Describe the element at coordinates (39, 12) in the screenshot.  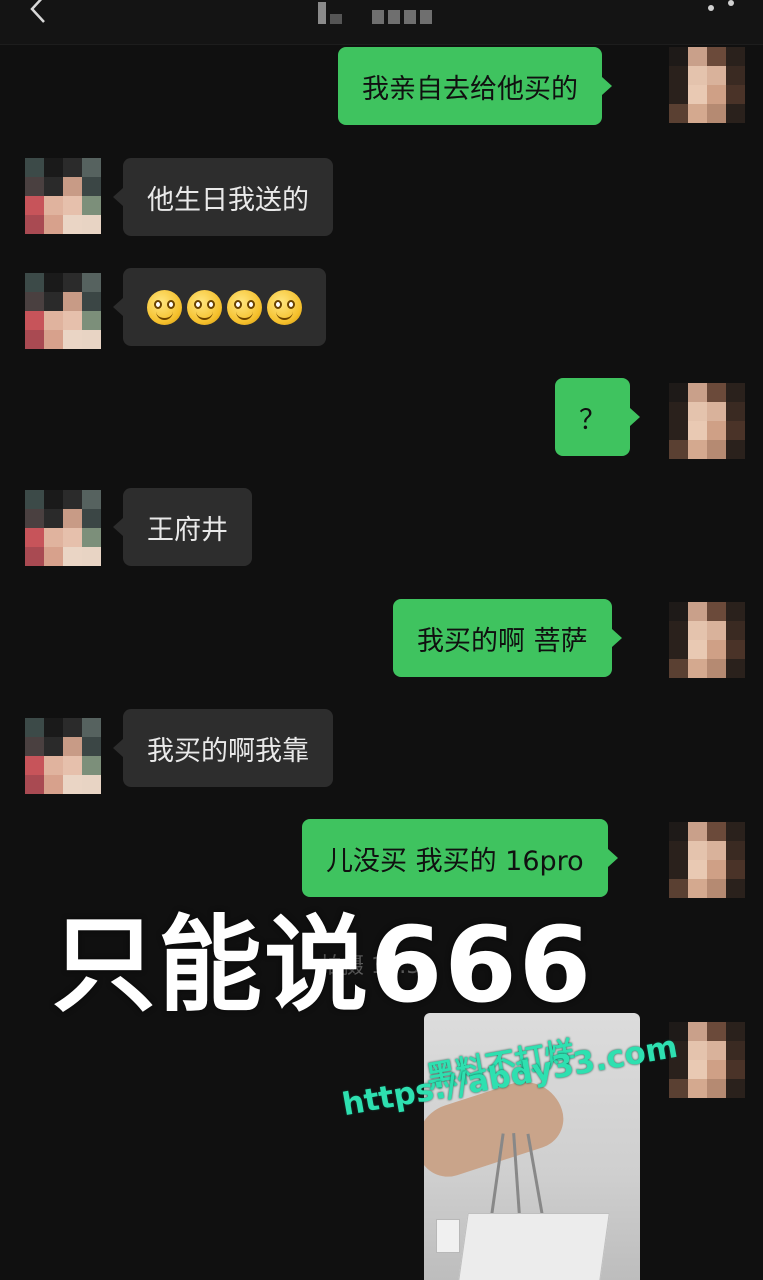
I see `chevron-left-icon` at that location.